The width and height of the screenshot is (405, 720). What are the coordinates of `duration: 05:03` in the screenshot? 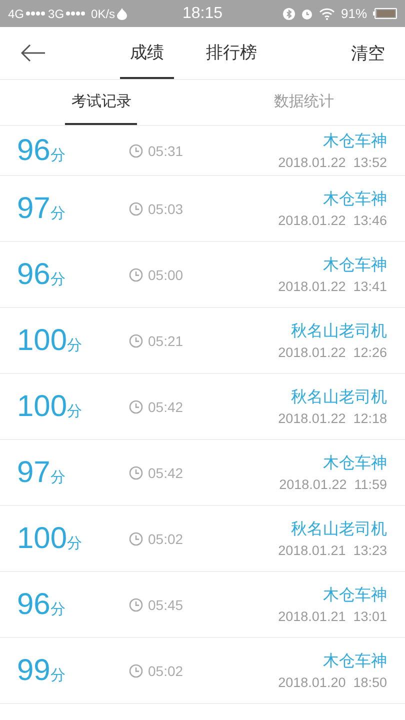 It's located at (166, 208).